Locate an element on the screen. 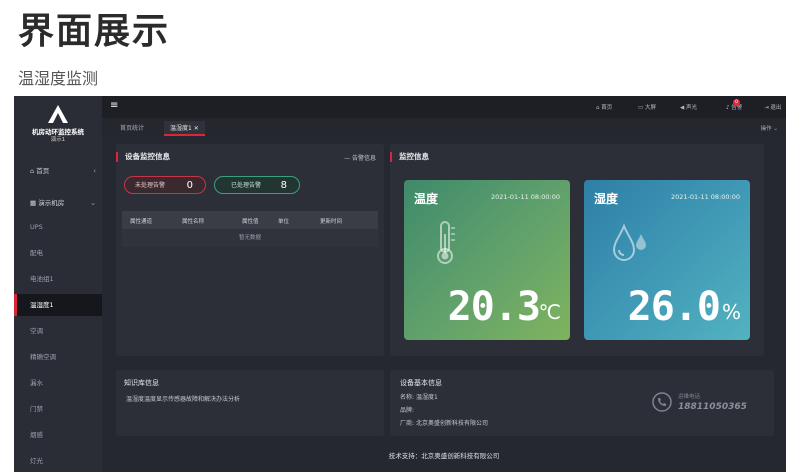 The height and width of the screenshot is (476, 800). thermometer-icon is located at coordinates (446, 242).